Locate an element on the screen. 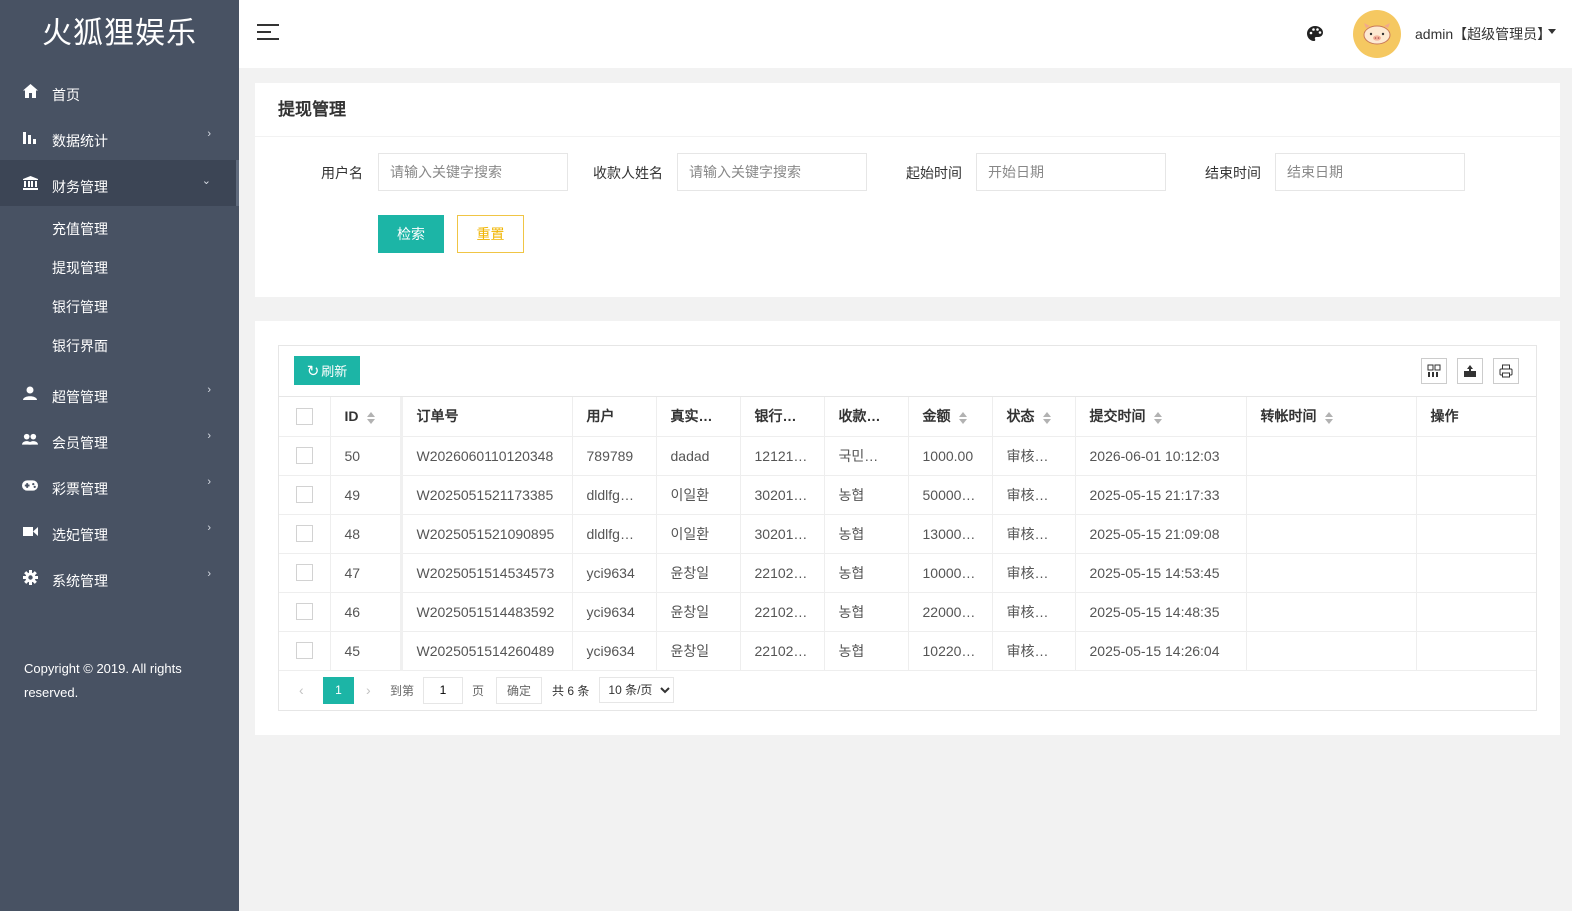 The height and width of the screenshot is (911, 1572). header-amount: 金额 is located at coordinates (950, 417).